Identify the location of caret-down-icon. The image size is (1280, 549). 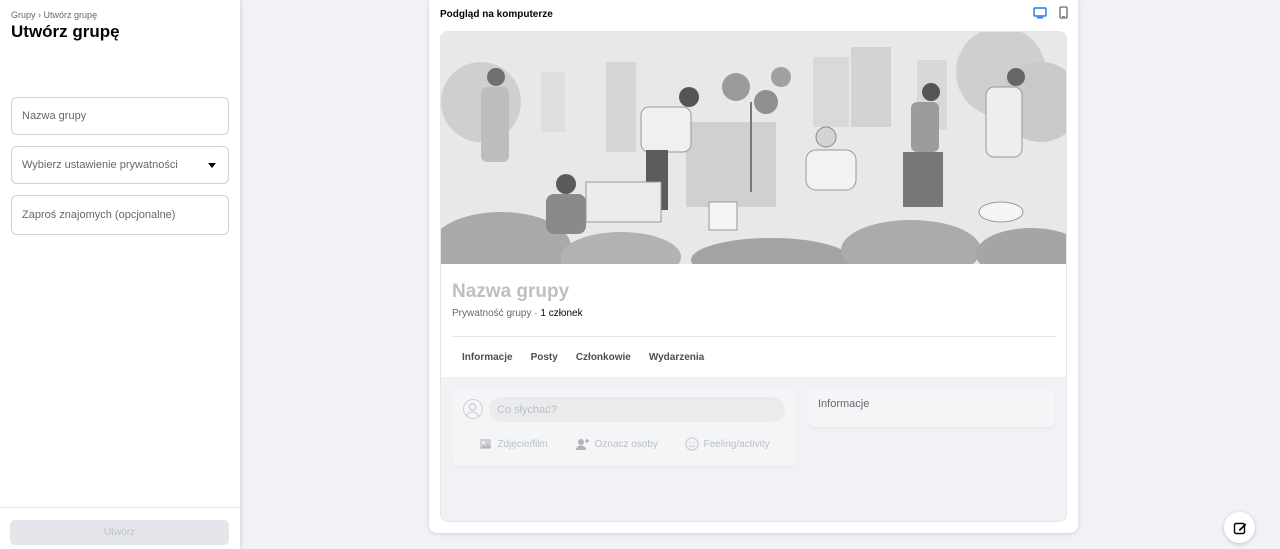
(212, 165).